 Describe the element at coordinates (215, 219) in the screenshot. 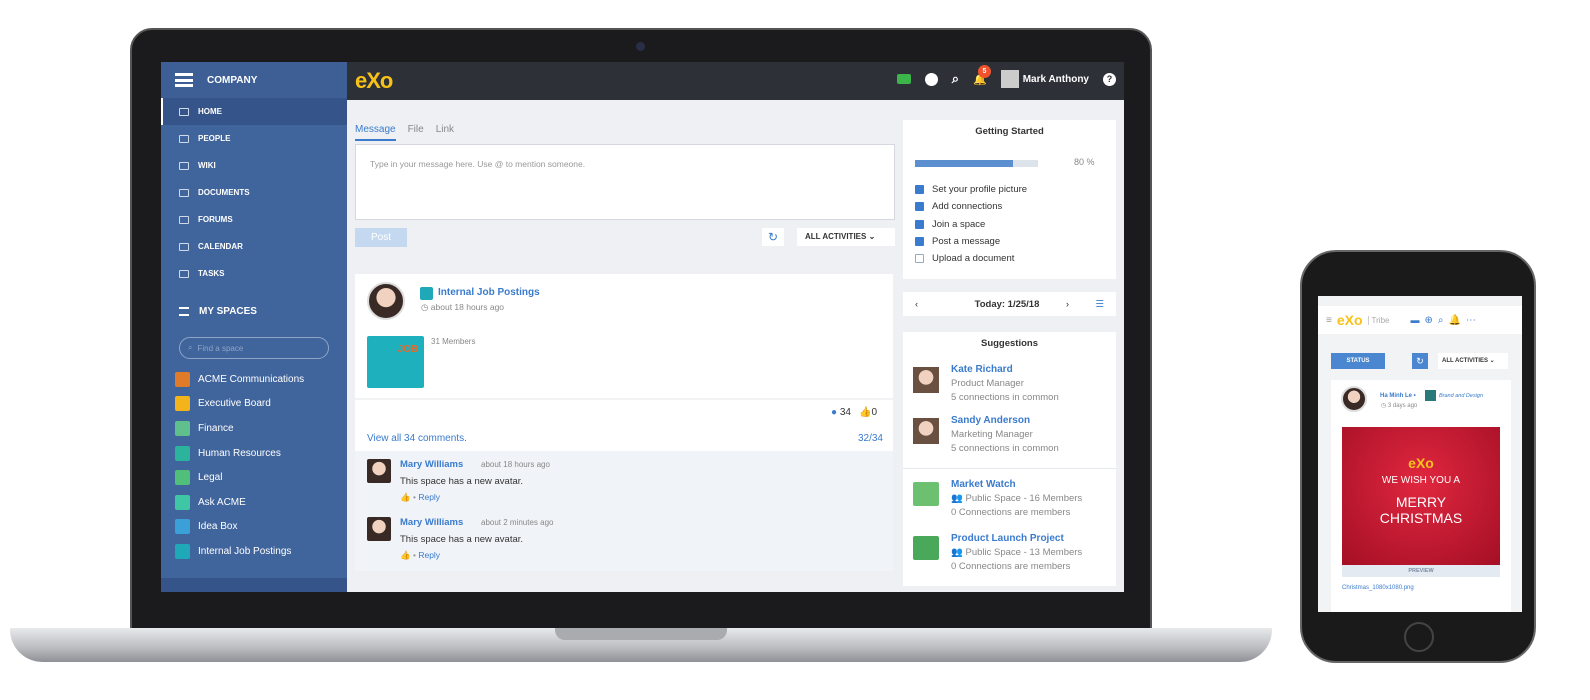

I see `sidebar-item-label: FORUMS` at that location.